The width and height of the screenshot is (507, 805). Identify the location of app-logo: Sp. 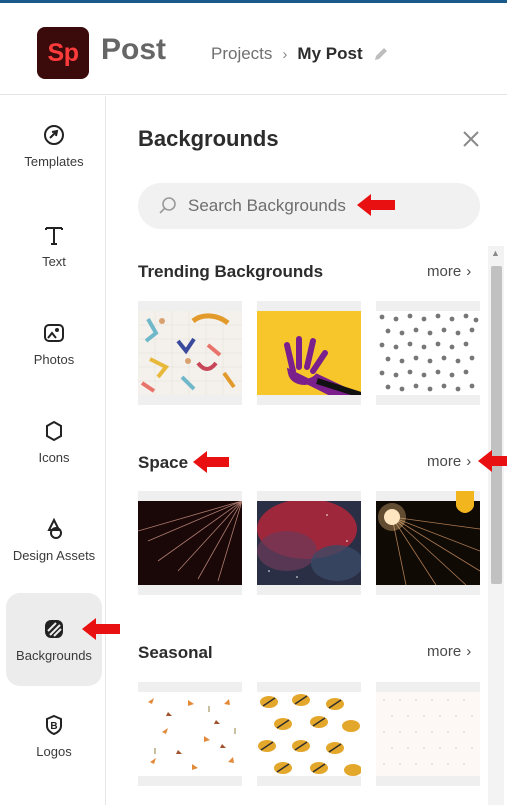
(63, 53).